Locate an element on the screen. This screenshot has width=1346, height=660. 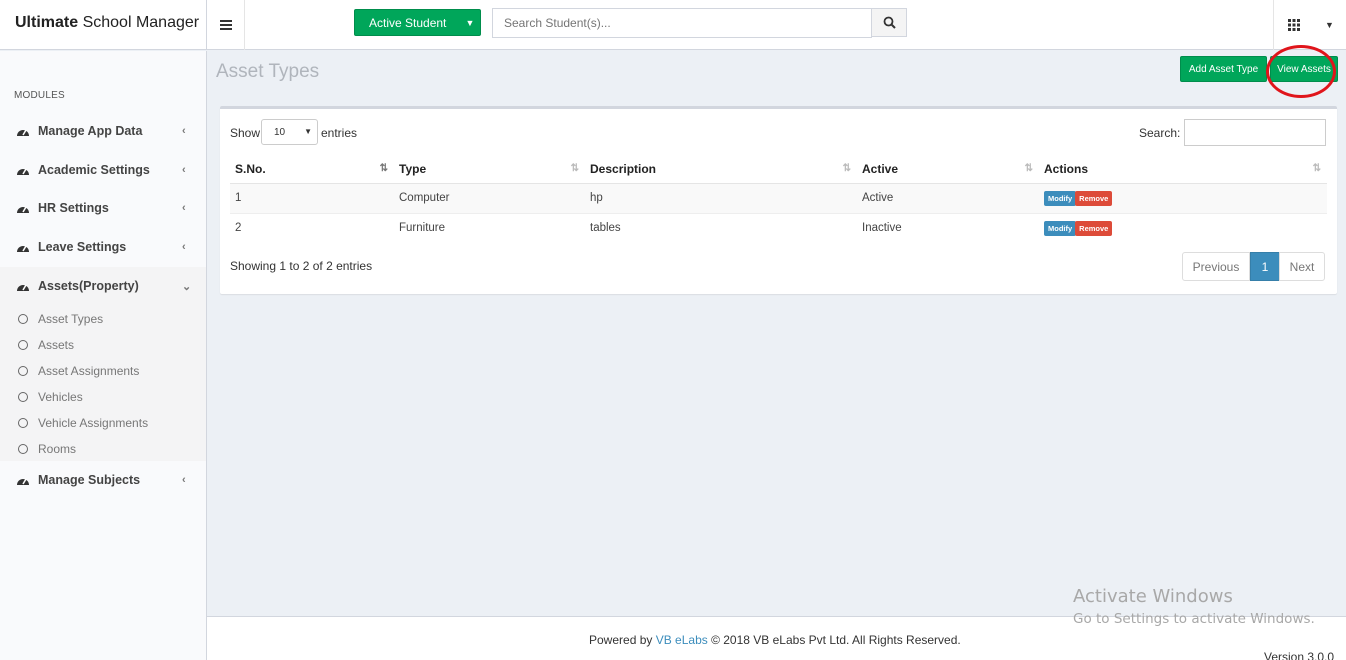
cell-type: Computer is located at coordinates (489, 197).